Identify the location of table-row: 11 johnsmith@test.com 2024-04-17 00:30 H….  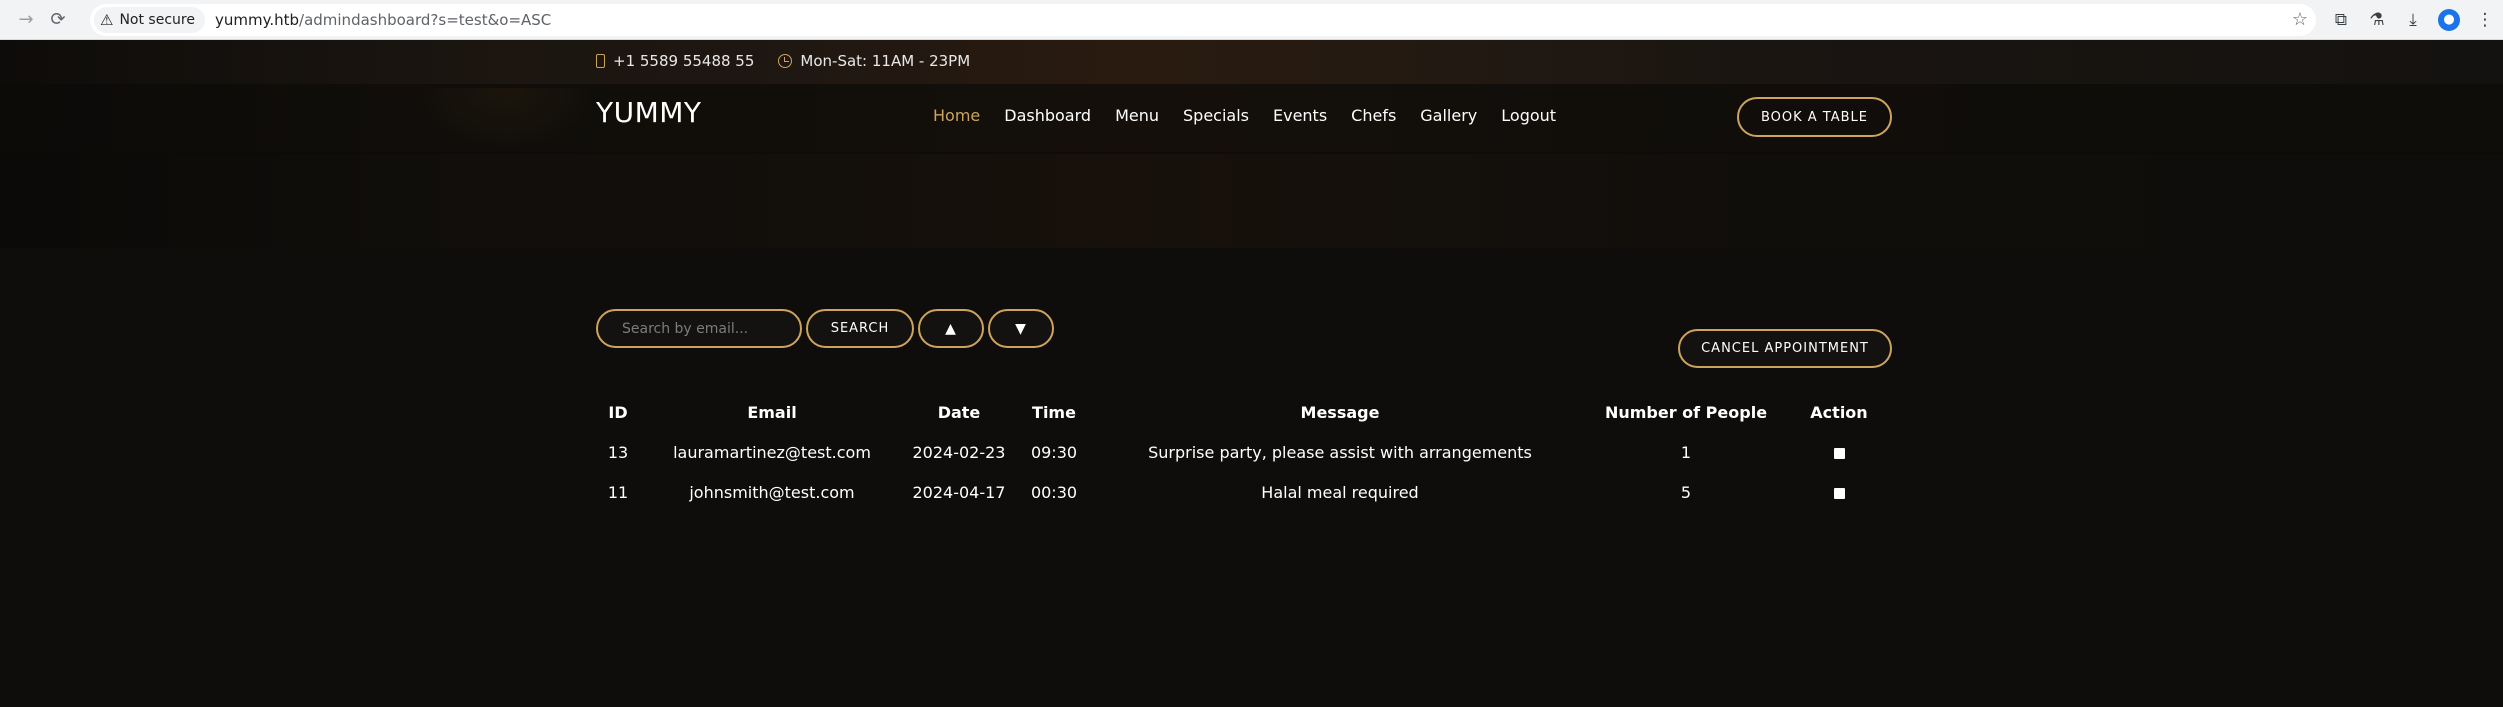
(1244, 492).